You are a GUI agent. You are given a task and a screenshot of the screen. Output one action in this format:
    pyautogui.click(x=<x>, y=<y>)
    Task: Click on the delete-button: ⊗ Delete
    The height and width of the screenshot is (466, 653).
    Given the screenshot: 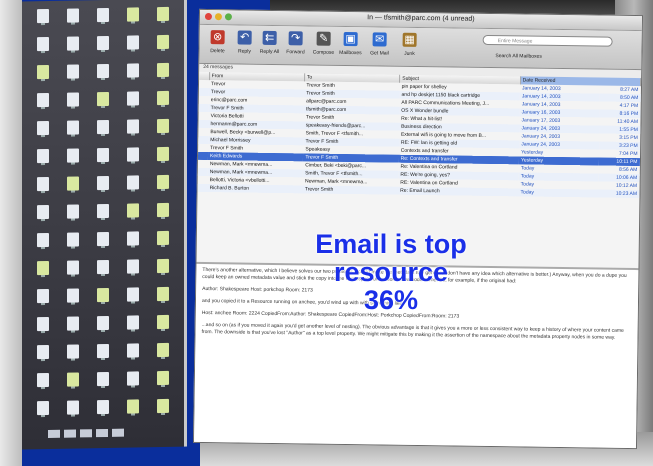 What is the action you would take?
    pyautogui.click(x=217, y=42)
    